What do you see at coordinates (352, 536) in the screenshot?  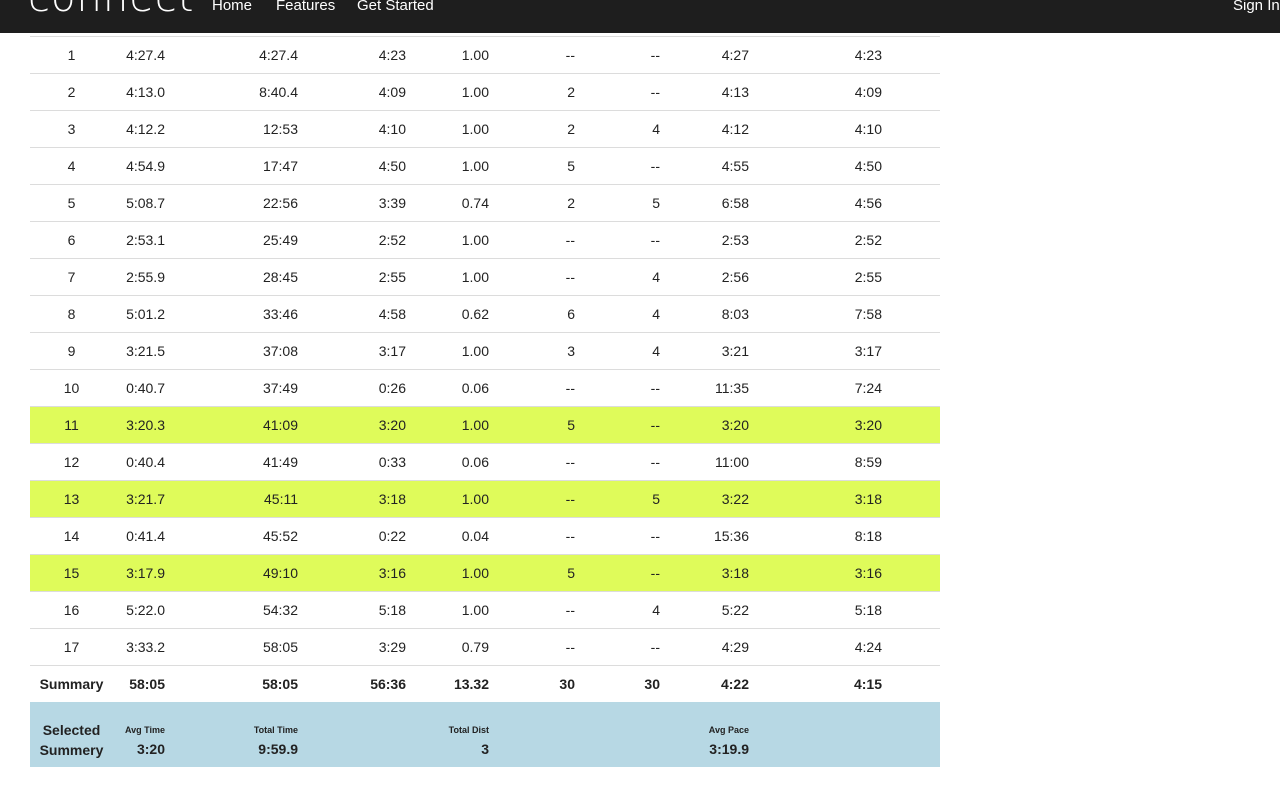 I see `lap-cell-moving-time: 0:22` at bounding box center [352, 536].